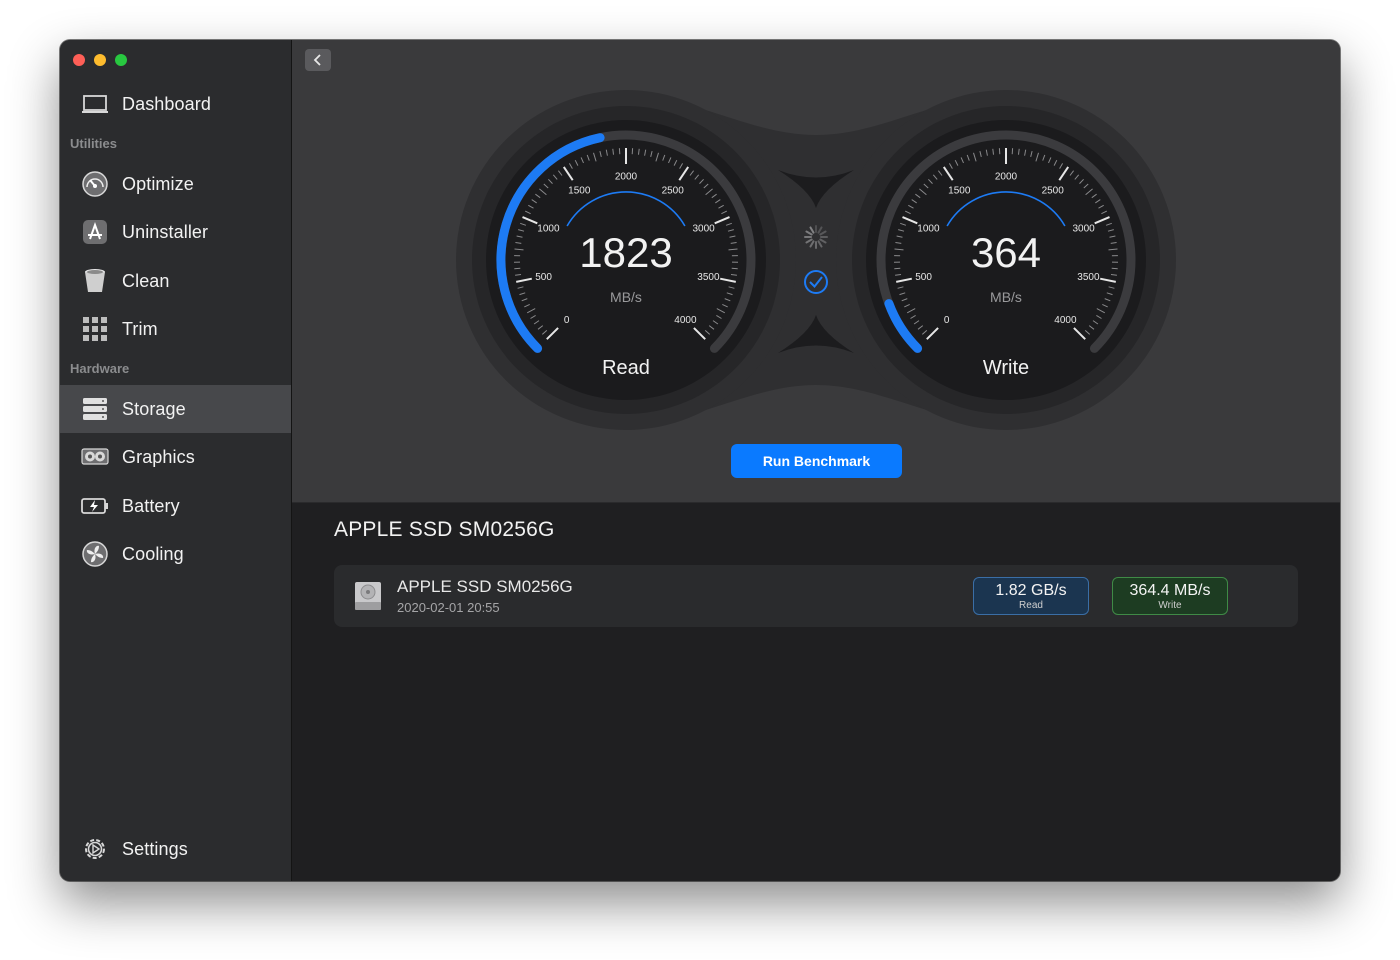  What do you see at coordinates (93, 143) in the screenshot?
I see `section-label-utilities: Utilities` at bounding box center [93, 143].